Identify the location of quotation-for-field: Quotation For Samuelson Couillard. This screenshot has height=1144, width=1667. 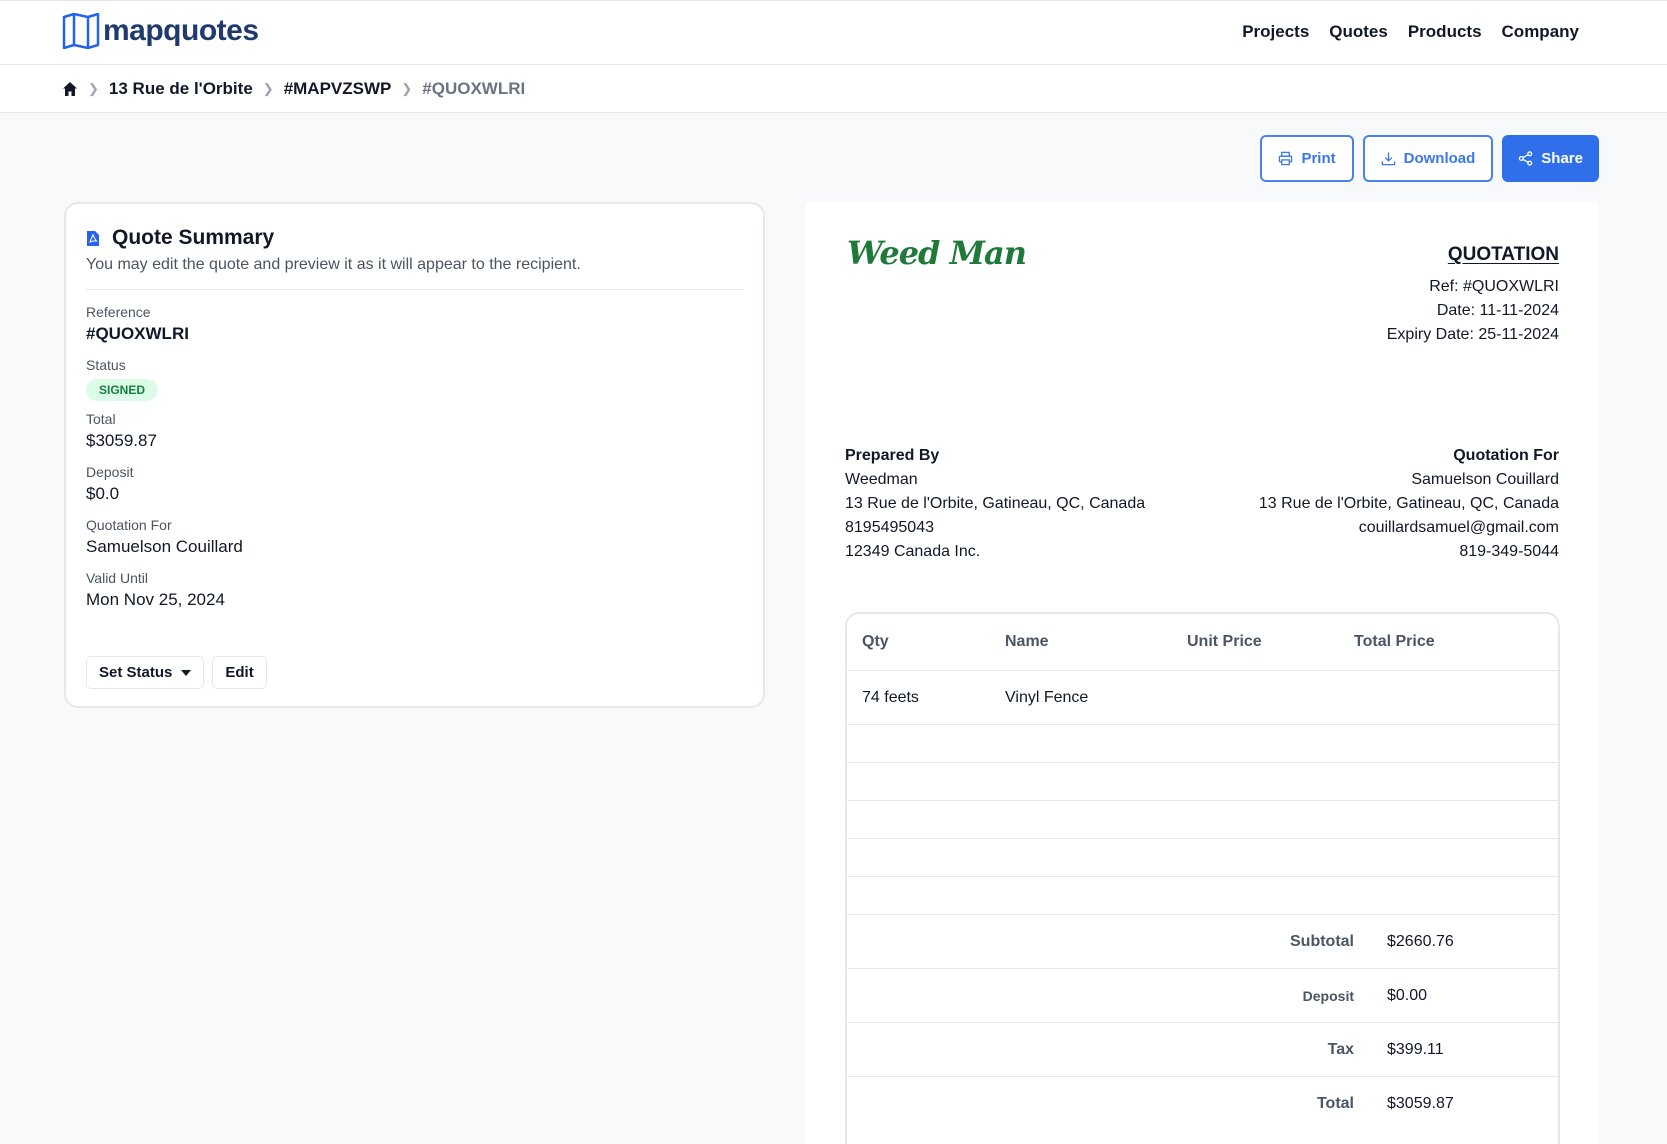
(164, 537).